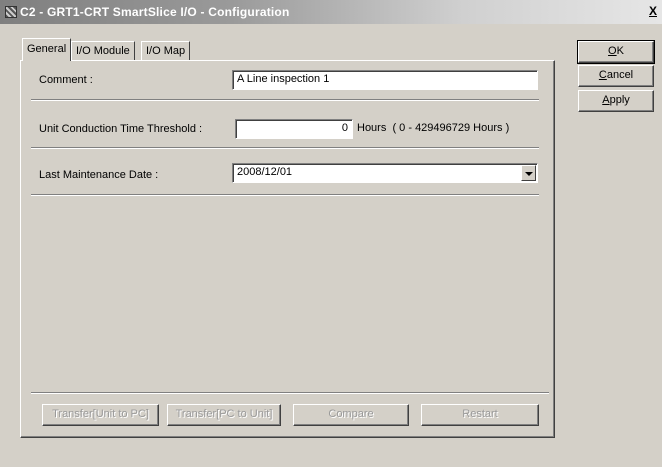 Image resolution: width=662 pixels, height=467 pixels. What do you see at coordinates (612, 51) in the screenshot?
I see `ok-button-accel: O` at bounding box center [612, 51].